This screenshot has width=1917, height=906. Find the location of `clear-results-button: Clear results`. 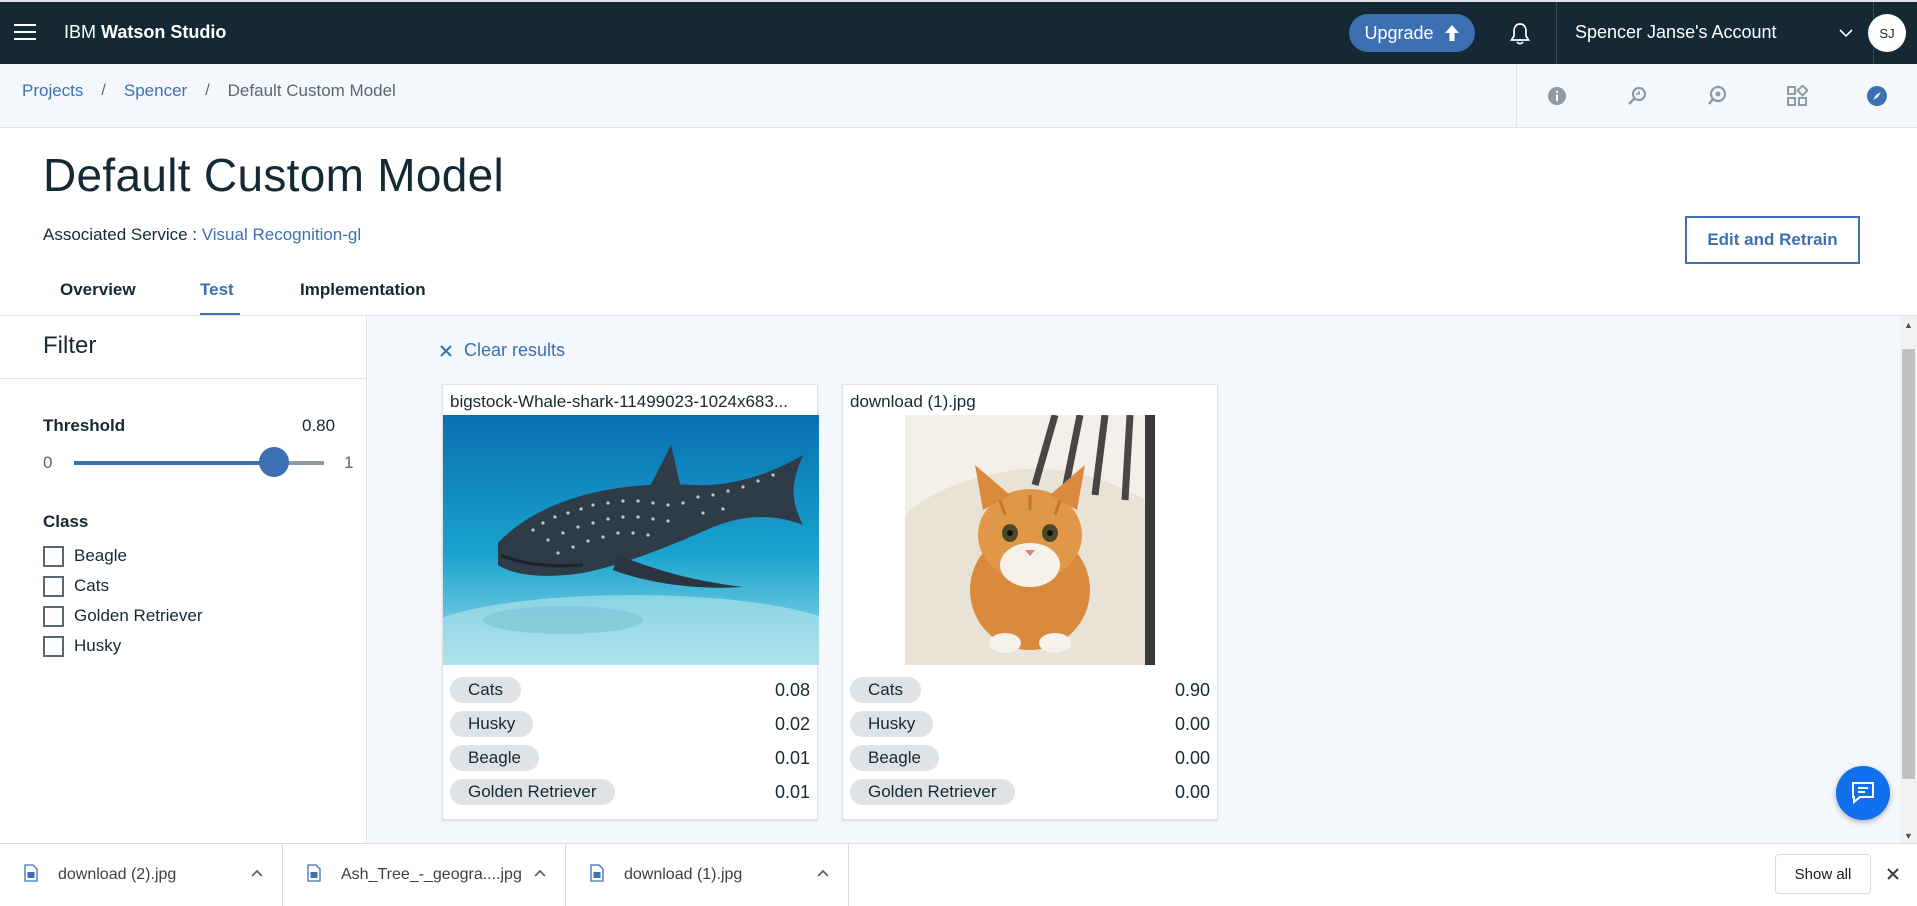

clear-results-button: Clear results is located at coordinates (502, 350).